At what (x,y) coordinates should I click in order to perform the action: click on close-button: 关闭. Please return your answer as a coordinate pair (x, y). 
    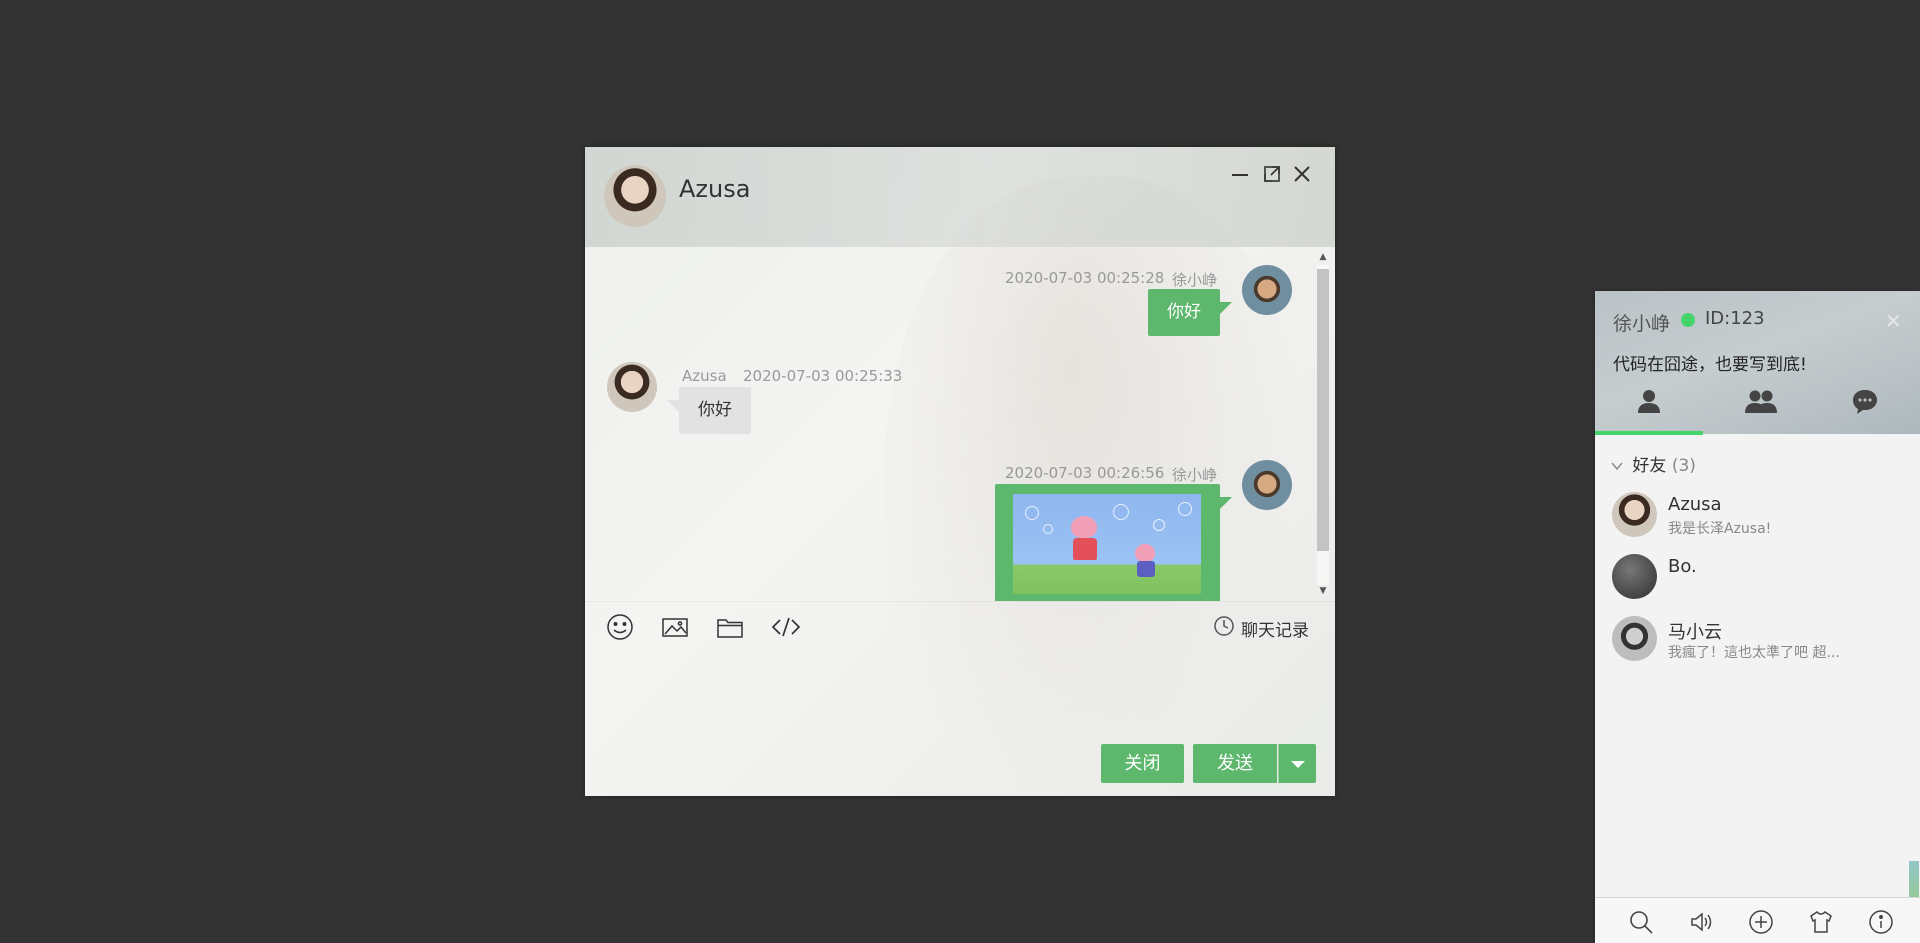
    Looking at the image, I should click on (1142, 763).